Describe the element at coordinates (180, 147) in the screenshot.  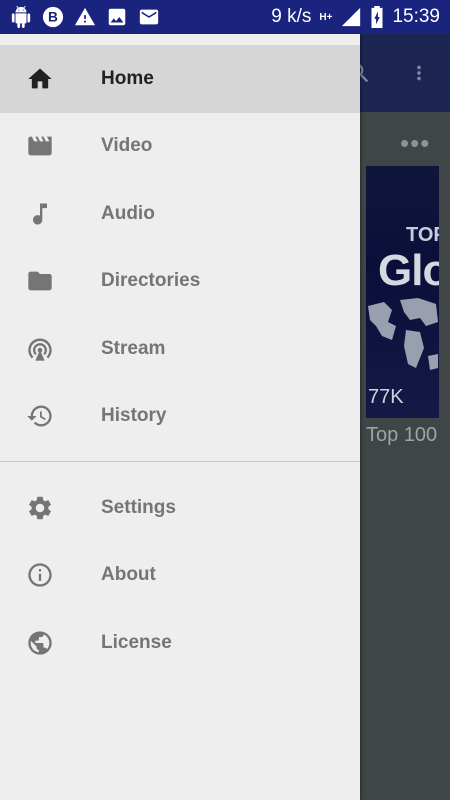
I see `nav-item-video: Video` at that location.